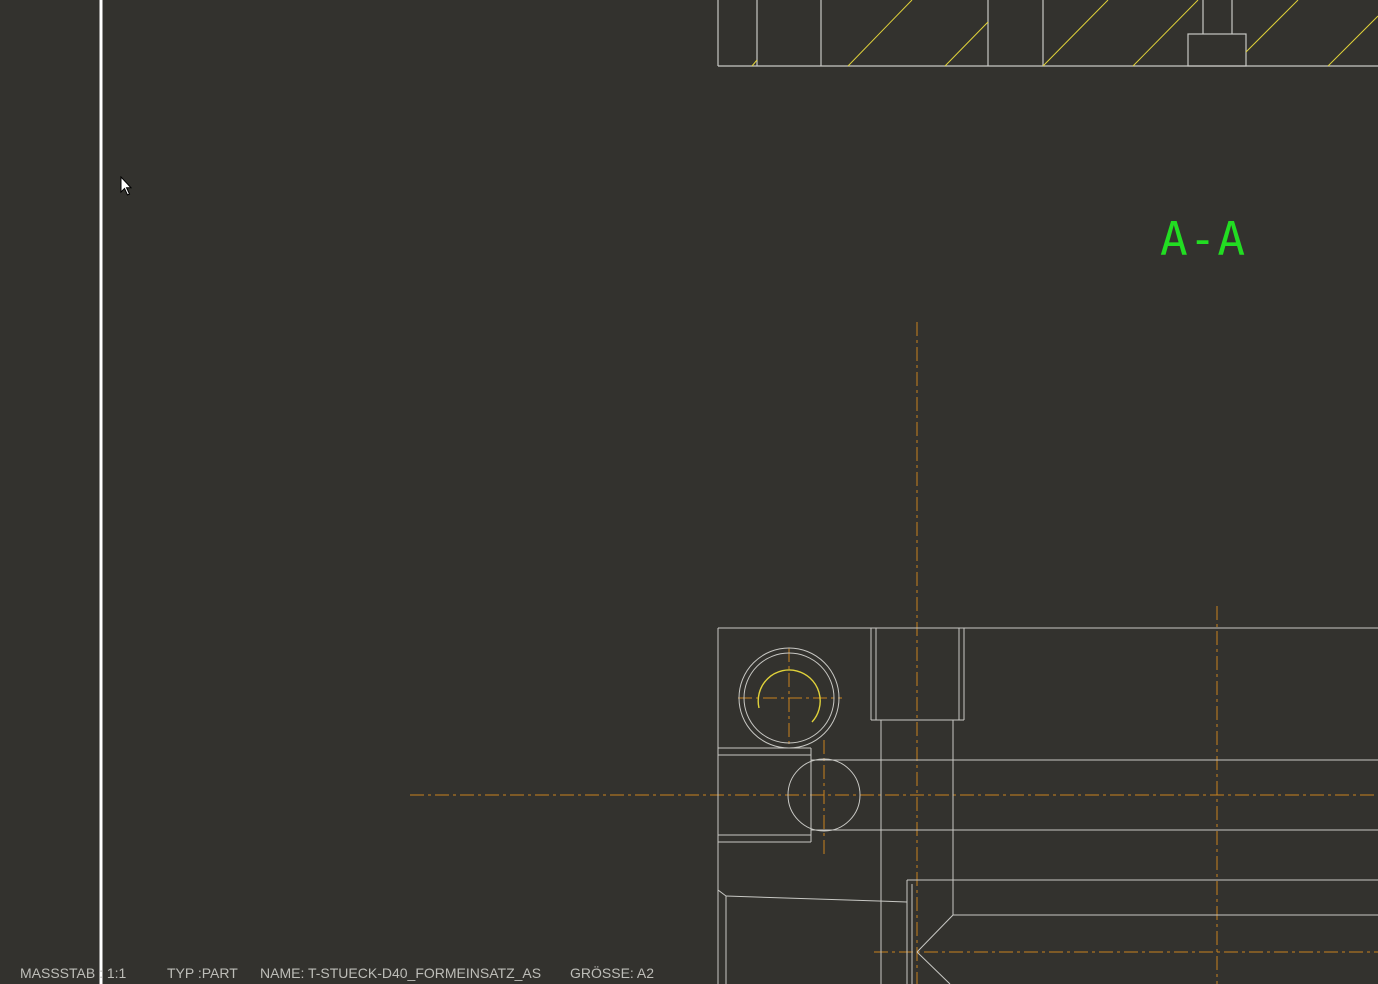 The width and height of the screenshot is (1378, 984). Describe the element at coordinates (1064, 33) in the screenshot. I see `section-hatching` at that location.